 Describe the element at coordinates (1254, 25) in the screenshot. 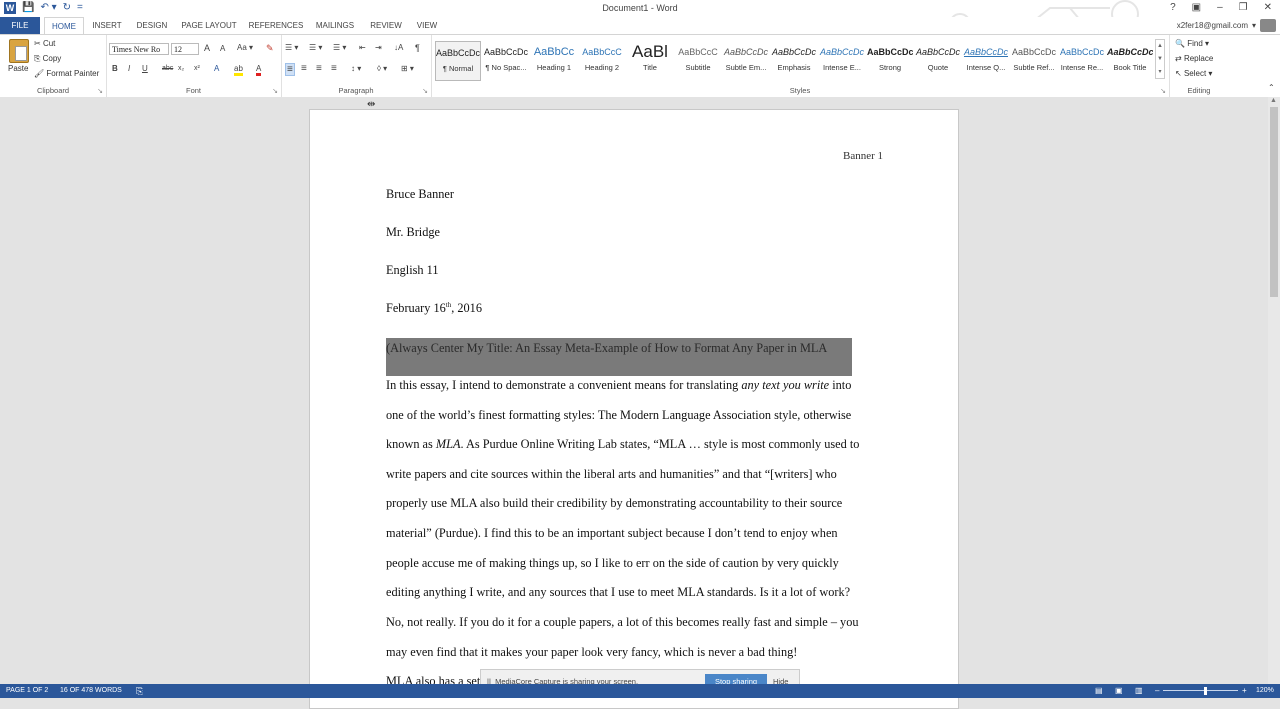

I see `account-caret-icon: ▾` at that location.